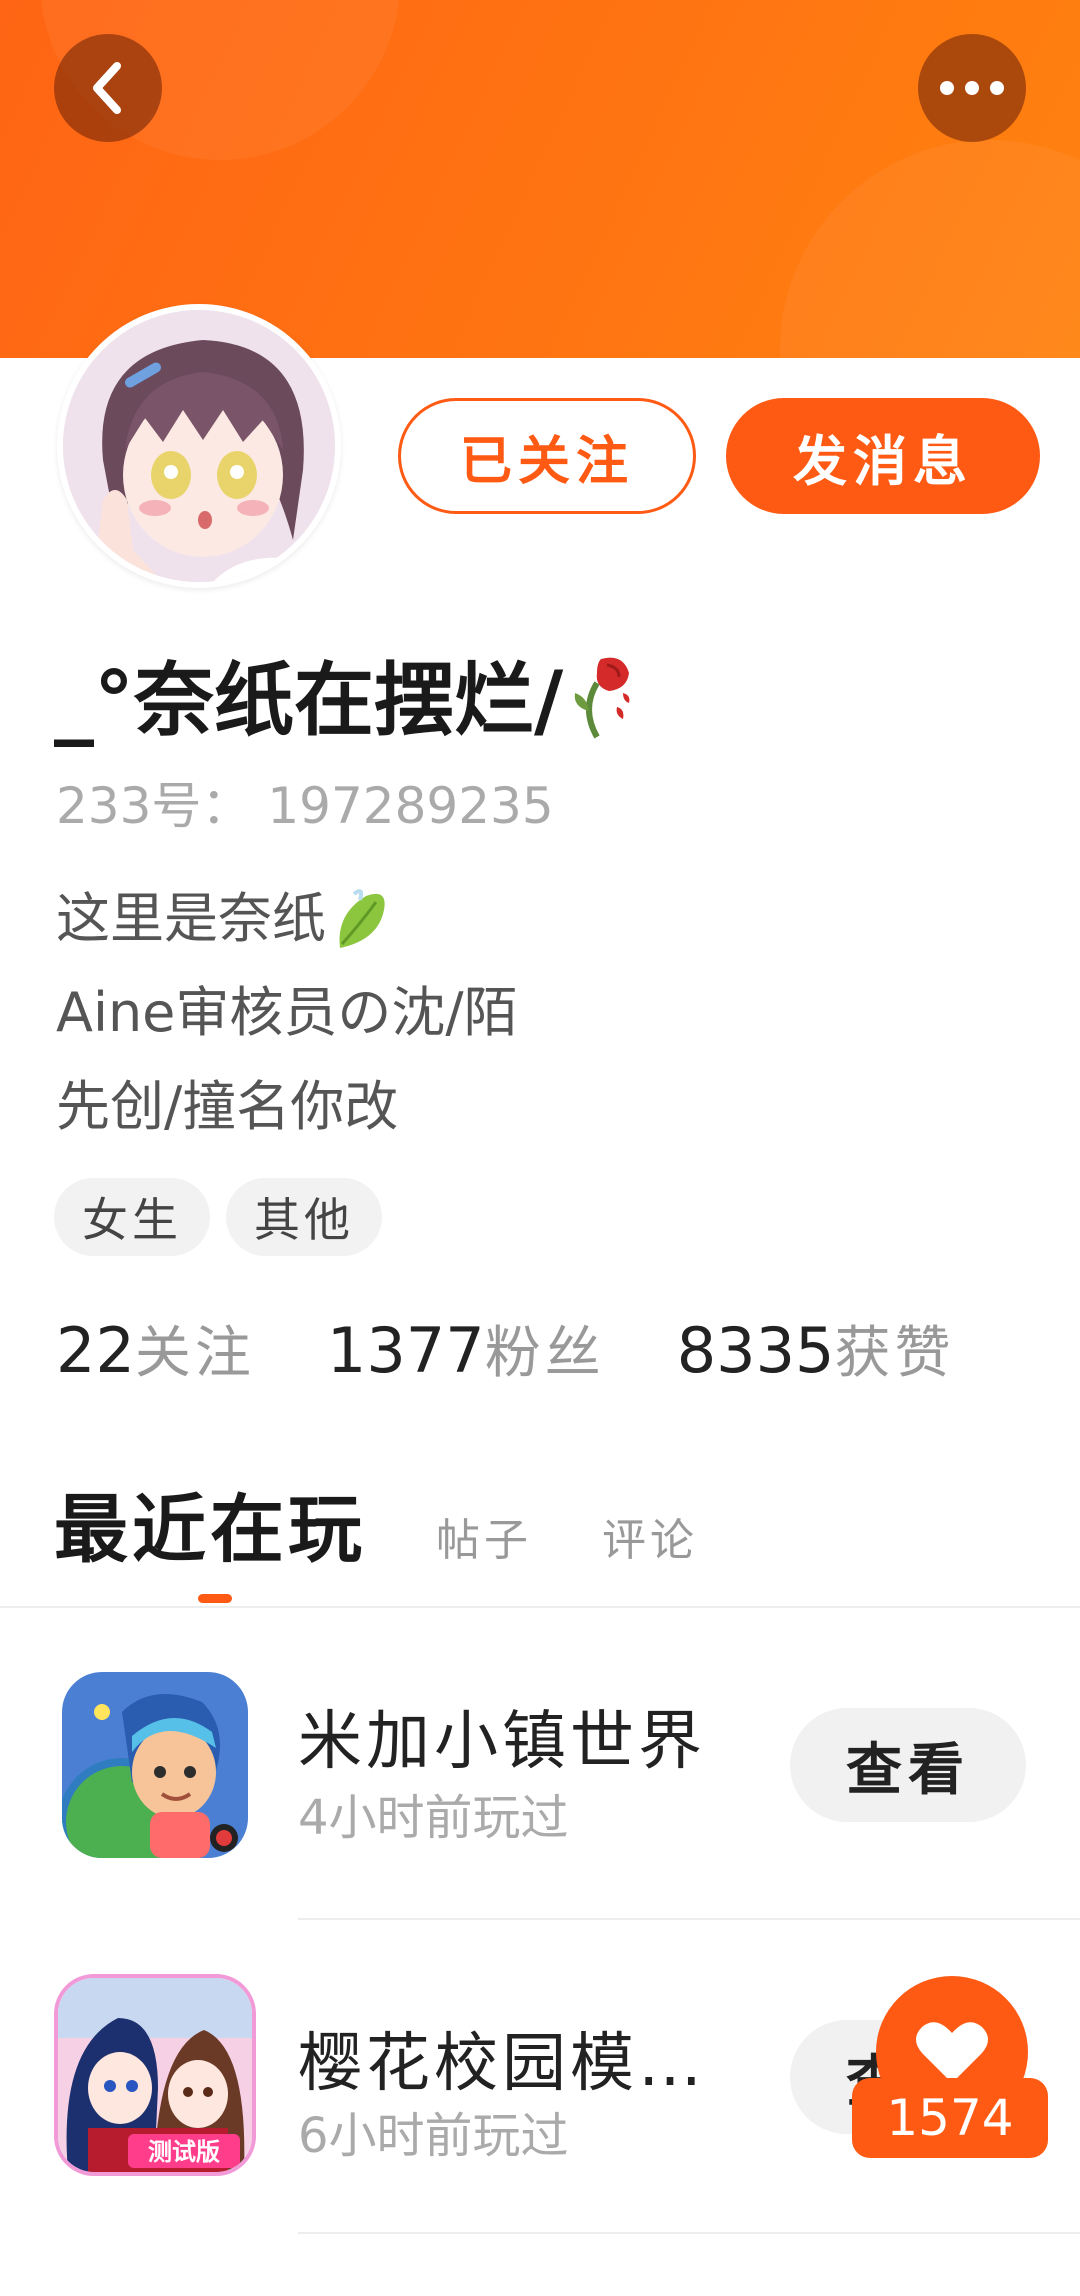 The image size is (1080, 2296). What do you see at coordinates (952, 2052) in the screenshot?
I see `heart-icon` at bounding box center [952, 2052].